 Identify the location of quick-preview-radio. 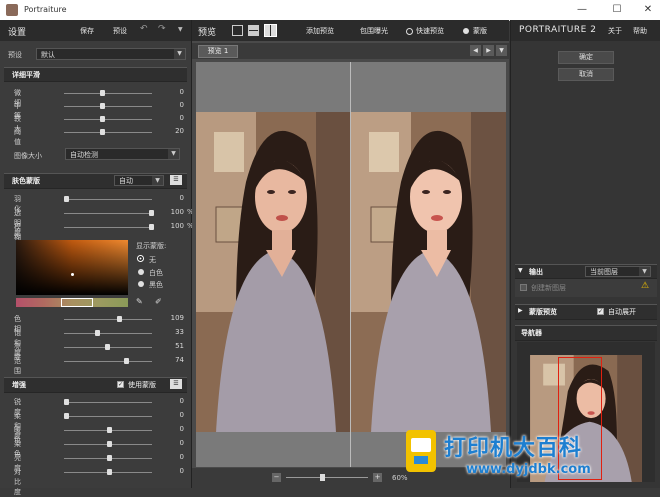
(409, 31).